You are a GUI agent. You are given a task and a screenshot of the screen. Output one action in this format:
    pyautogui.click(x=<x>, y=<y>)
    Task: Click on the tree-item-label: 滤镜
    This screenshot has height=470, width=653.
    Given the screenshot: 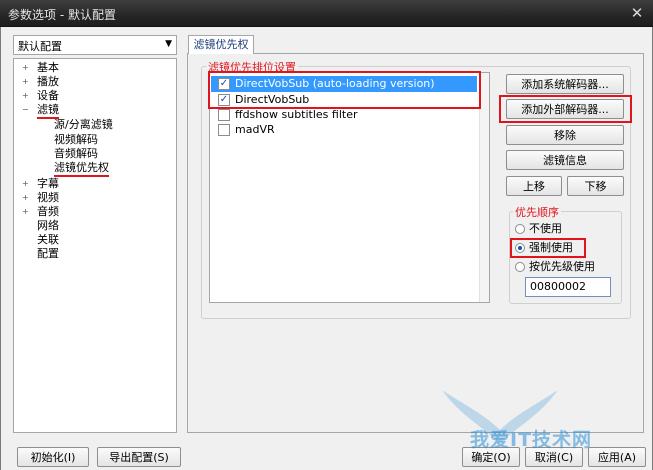 What is the action you would take?
    pyautogui.click(x=48, y=111)
    